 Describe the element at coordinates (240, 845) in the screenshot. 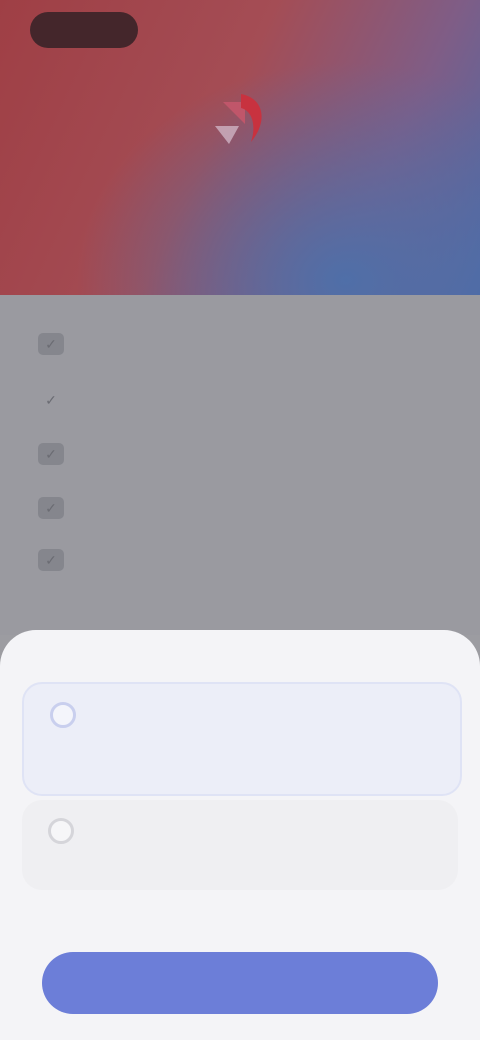

I see `plan-option` at that location.